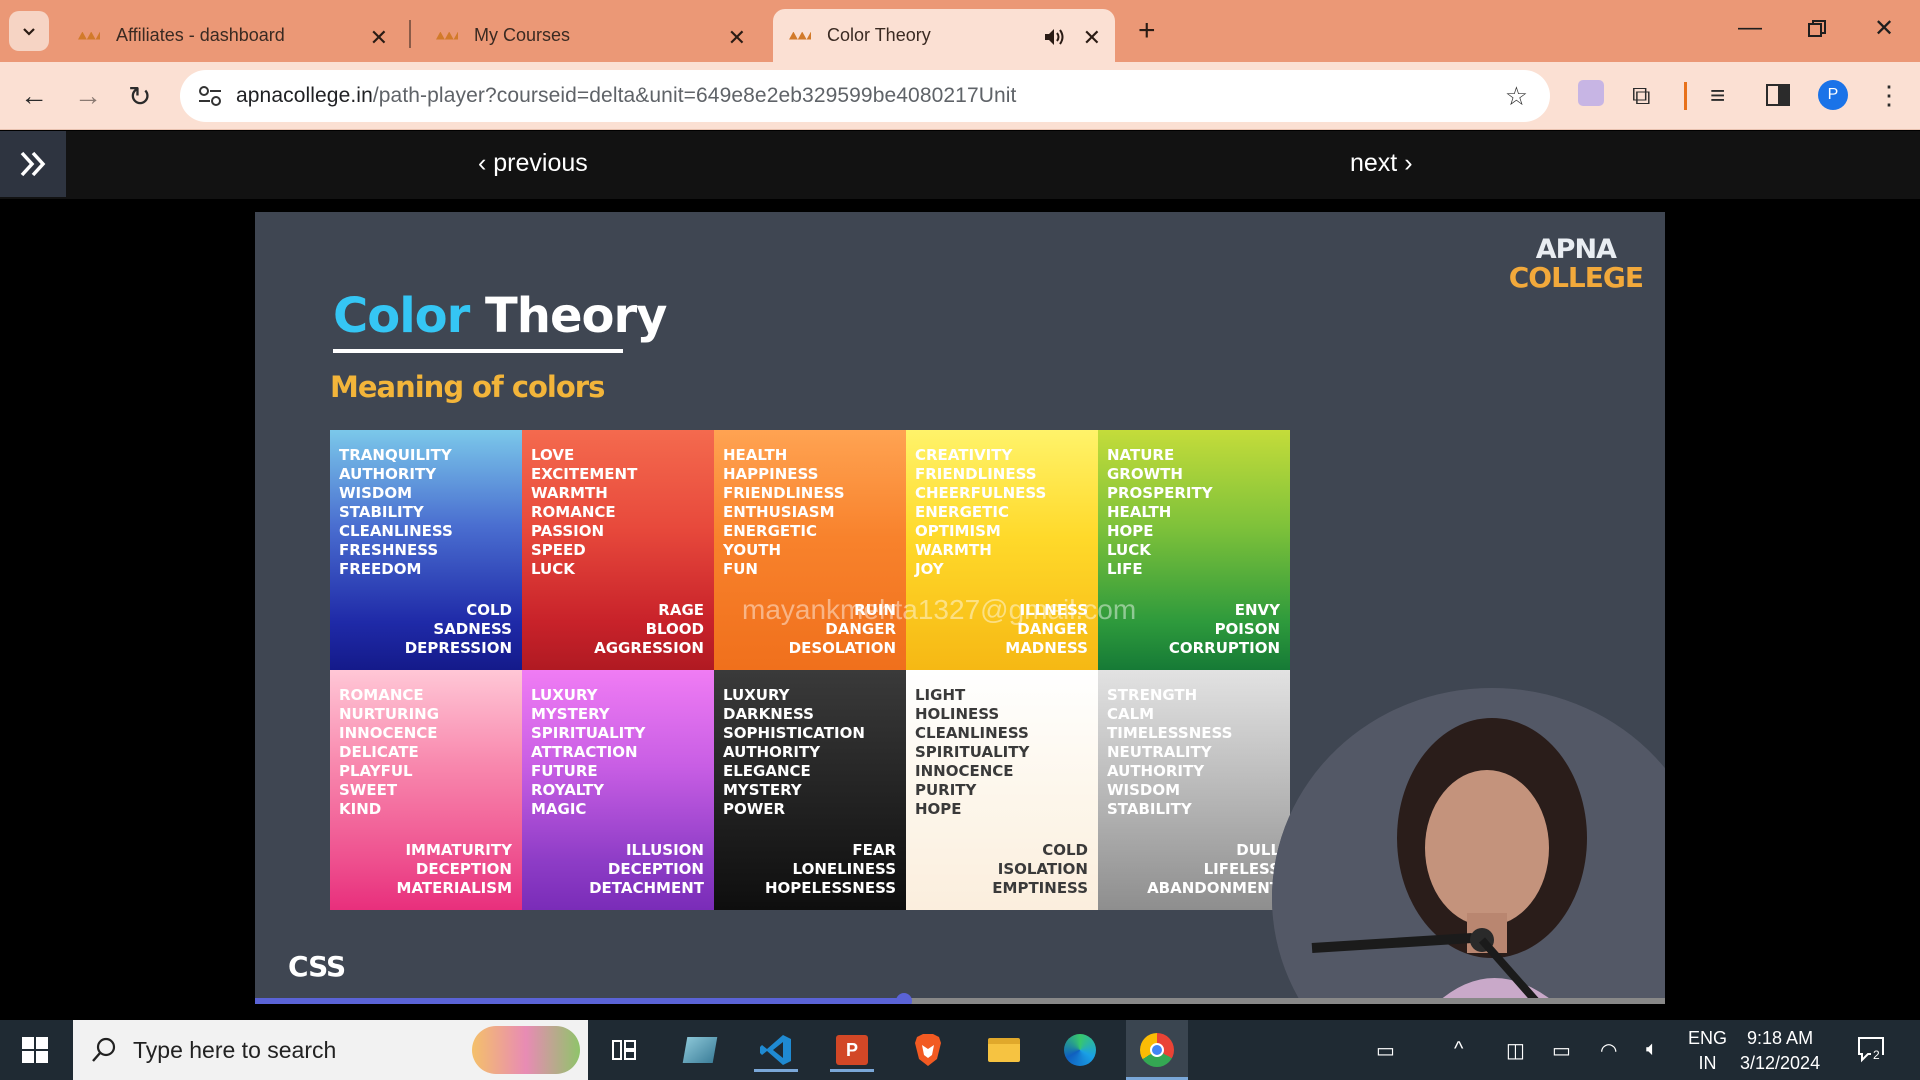 The width and height of the screenshot is (1920, 1080). Describe the element at coordinates (1458, 1049) in the screenshot. I see `show-hidden-icons-chevron-up-icon: ^` at that location.